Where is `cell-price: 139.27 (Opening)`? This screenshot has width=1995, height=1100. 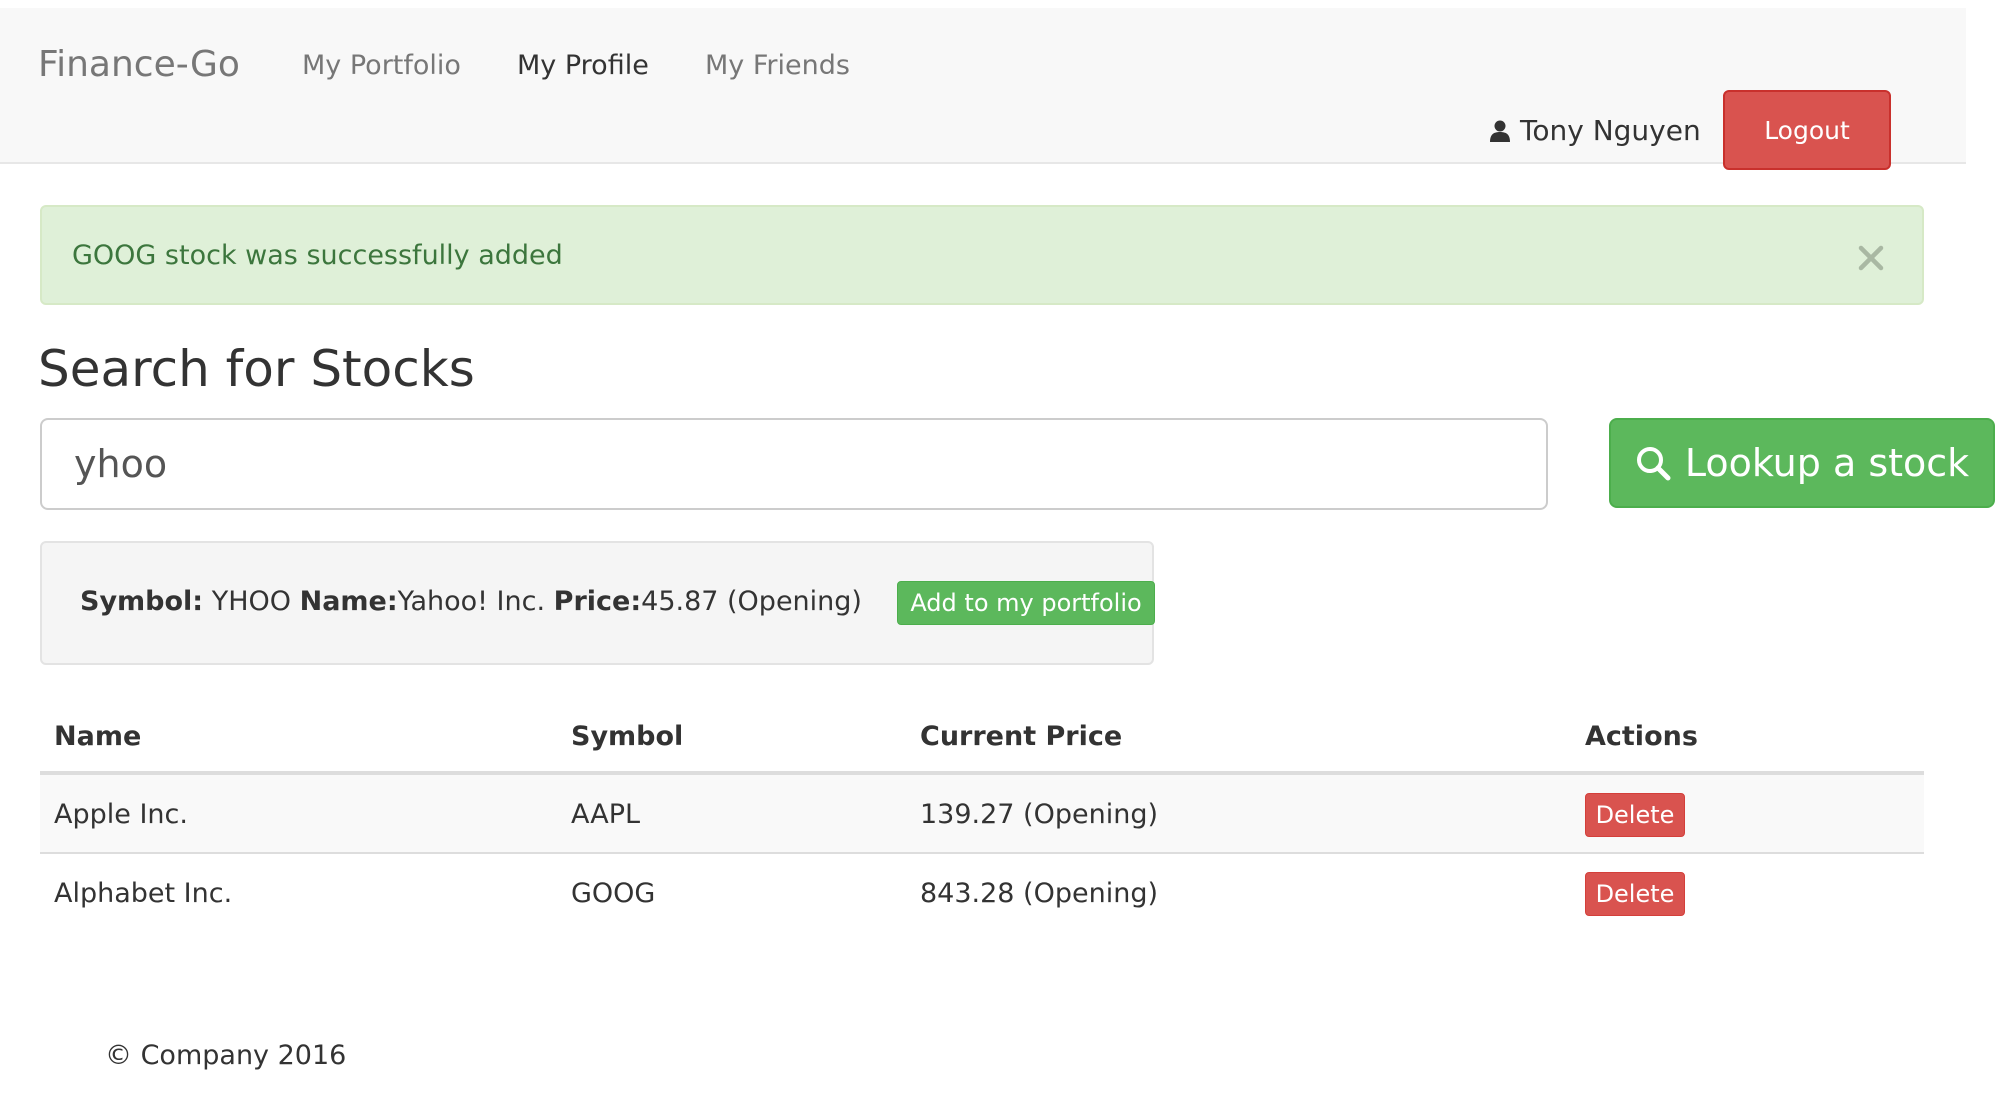 cell-price: 139.27 (Opening) is located at coordinates (1039, 814).